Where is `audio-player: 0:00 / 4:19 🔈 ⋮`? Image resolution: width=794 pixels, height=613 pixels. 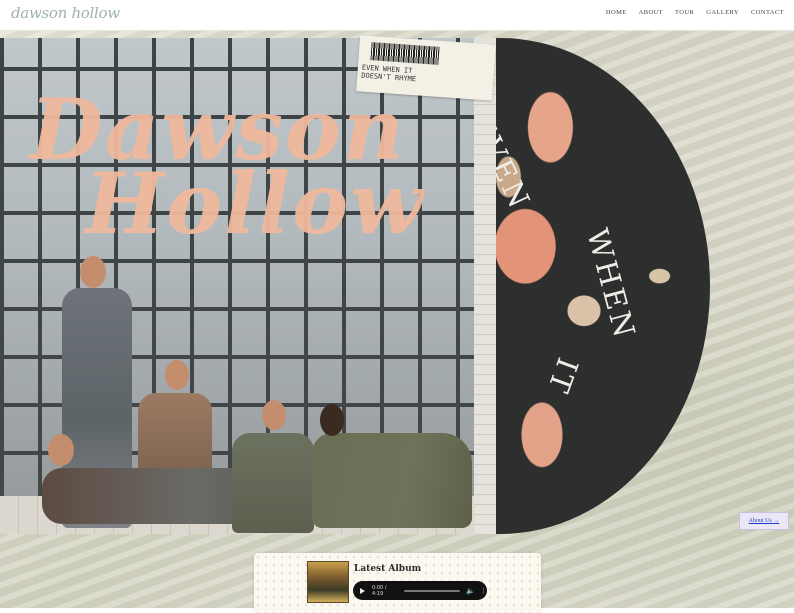 audio-player: 0:00 / 4:19 🔈 ⋮ is located at coordinates (420, 590).